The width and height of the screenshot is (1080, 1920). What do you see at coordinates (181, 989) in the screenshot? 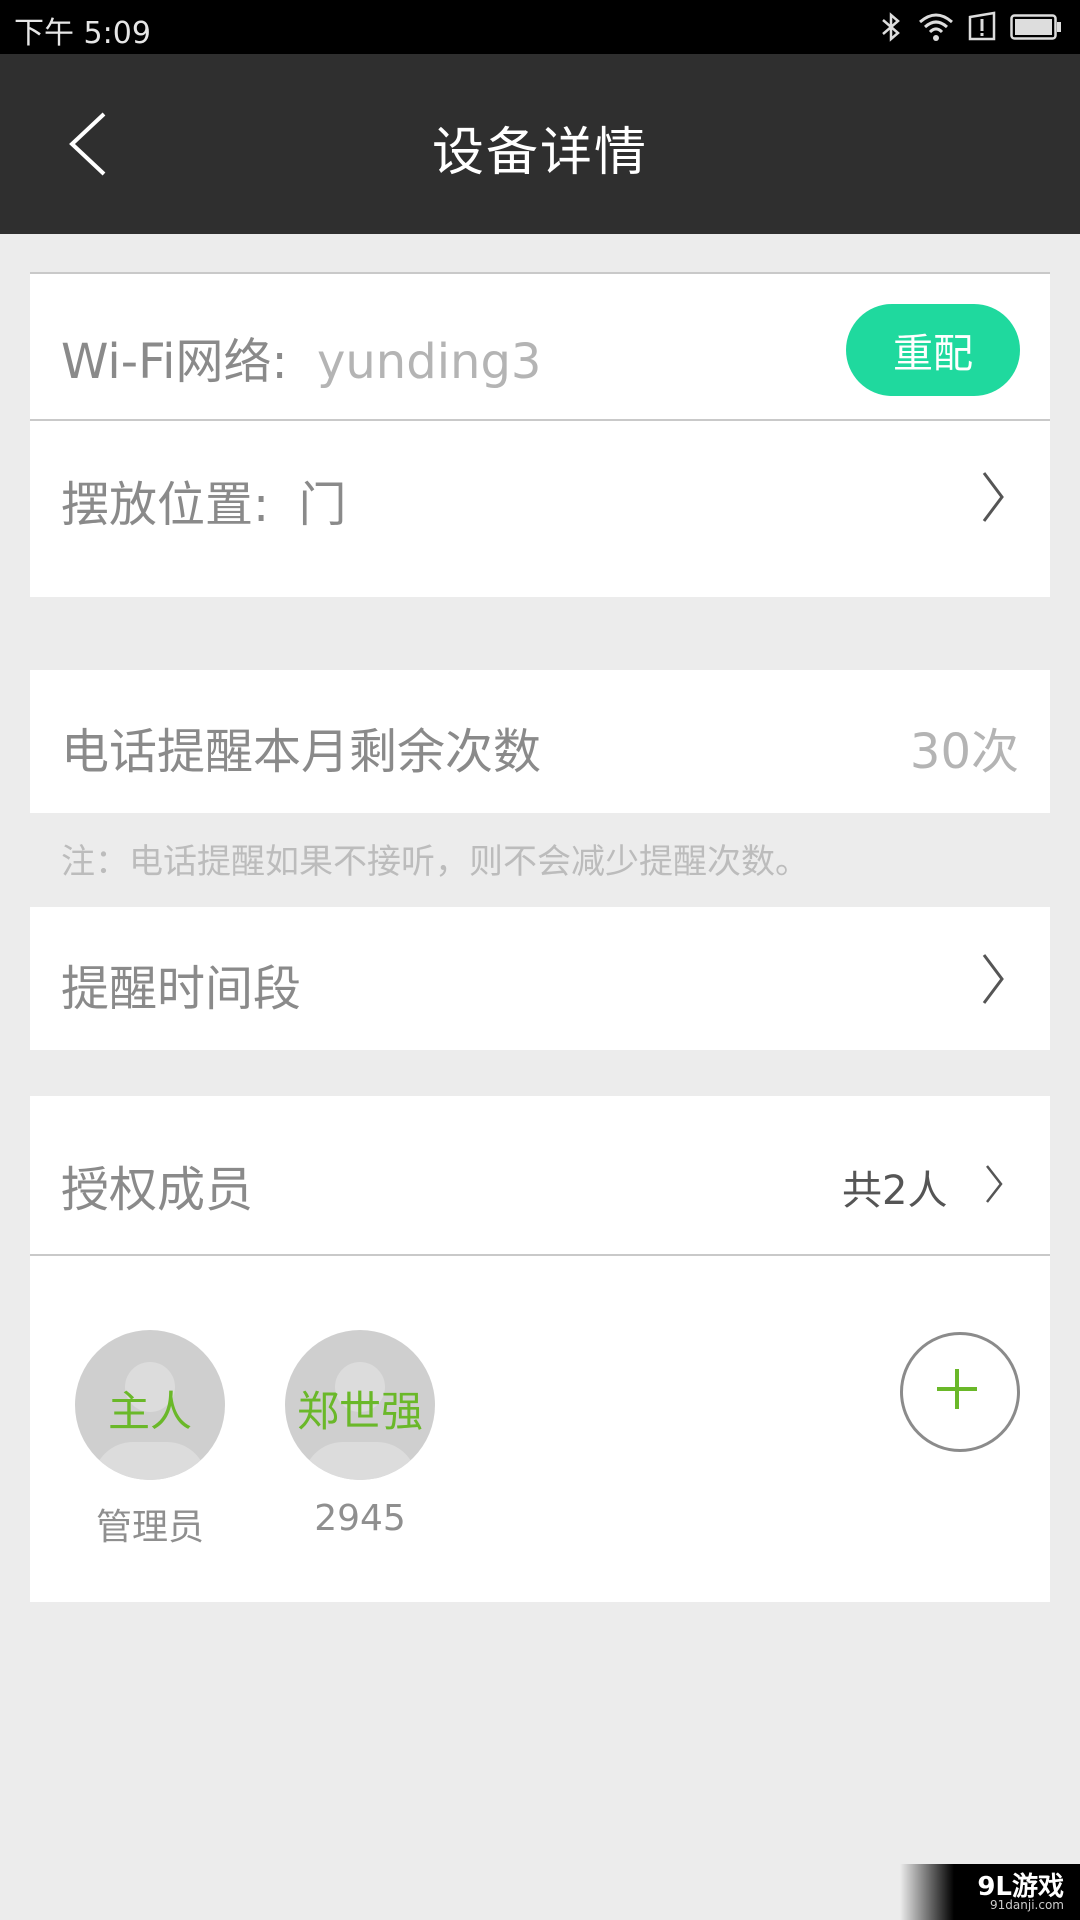
I see `reminder-period-label: 提醒时间段` at bounding box center [181, 989].